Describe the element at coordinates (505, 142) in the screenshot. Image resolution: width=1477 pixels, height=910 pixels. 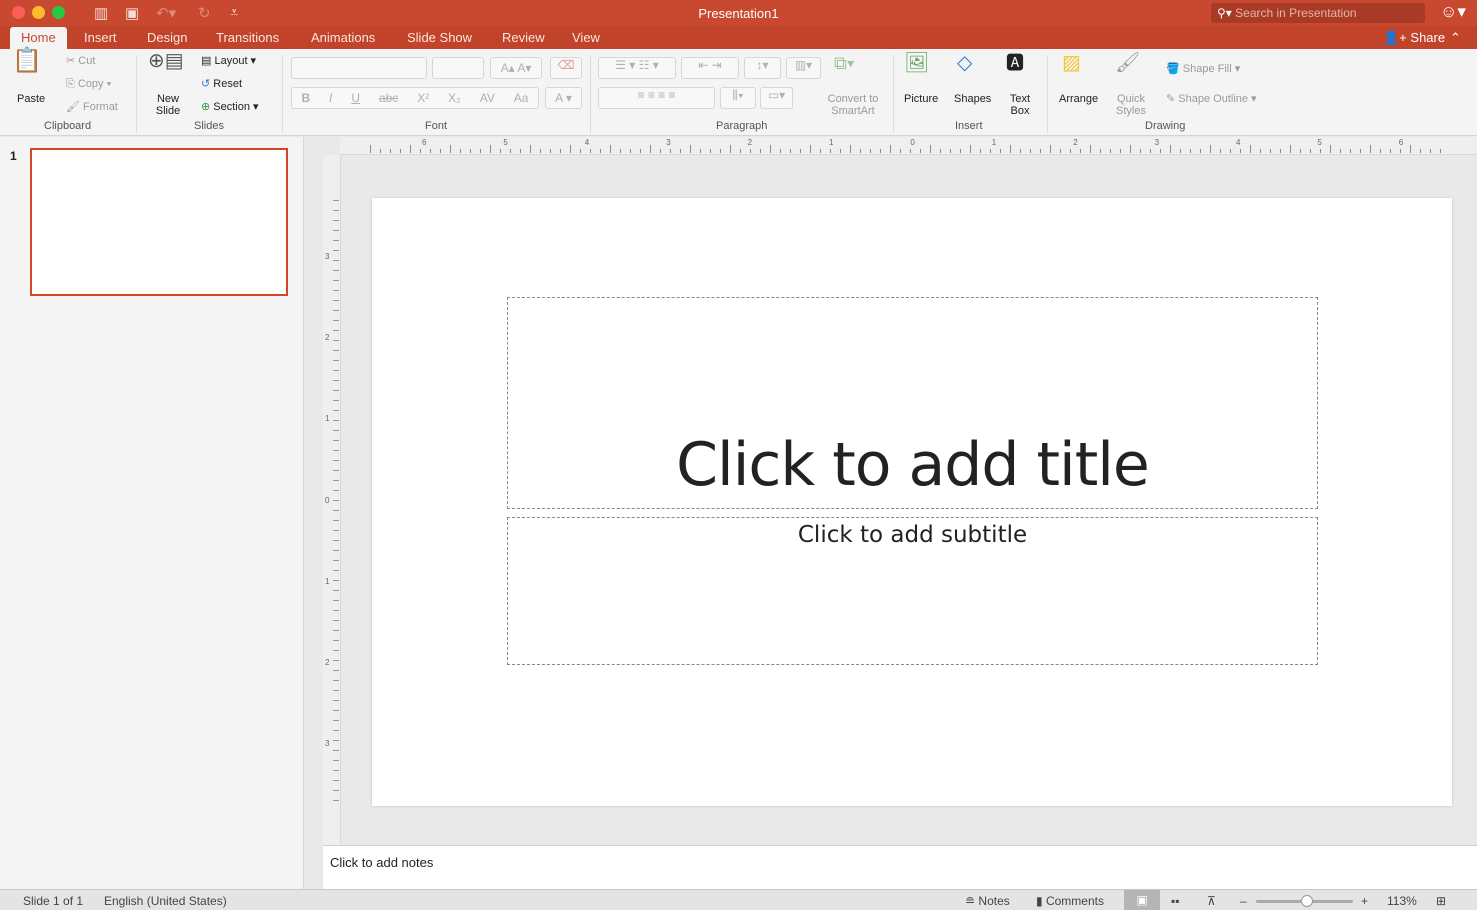
I see `ruler-label: 5` at that location.